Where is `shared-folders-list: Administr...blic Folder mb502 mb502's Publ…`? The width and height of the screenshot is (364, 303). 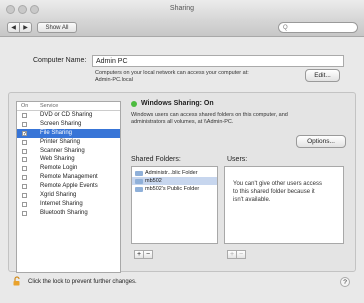
shared-folders-list: Administr...blic Folder mb502 mb502's Publ… is located at coordinates (174, 205).